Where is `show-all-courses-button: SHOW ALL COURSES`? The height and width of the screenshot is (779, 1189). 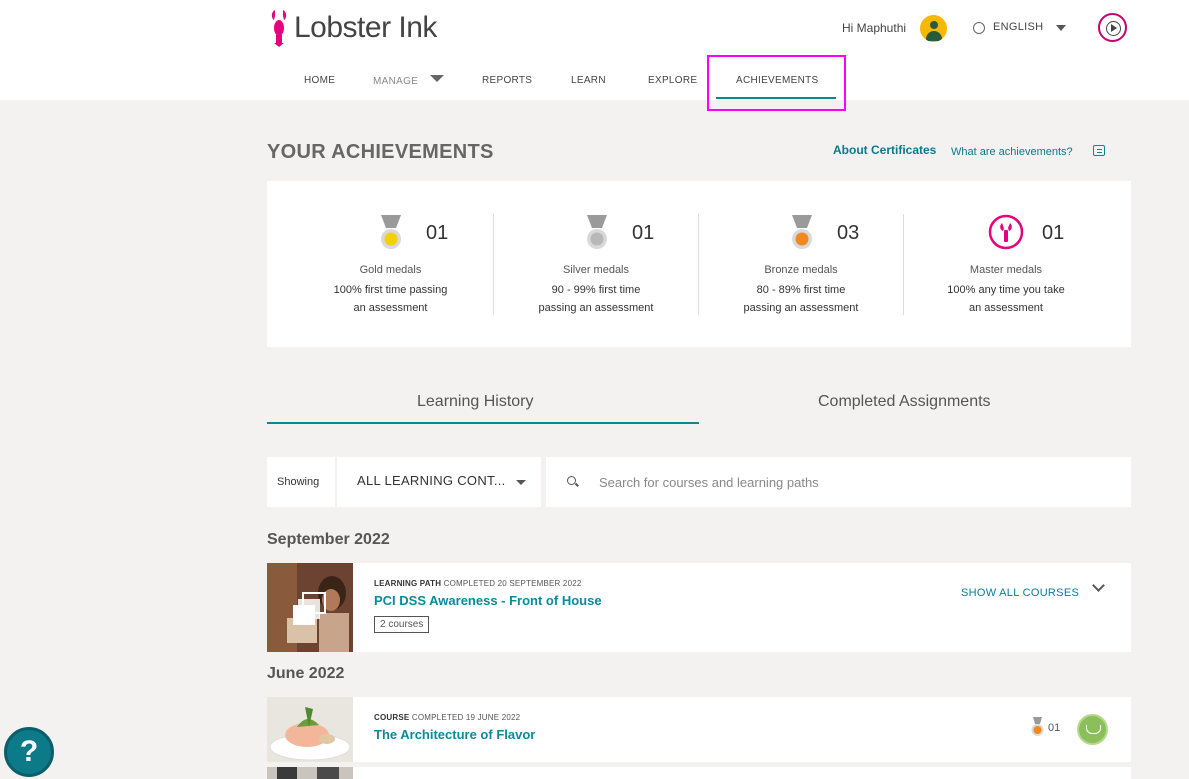 show-all-courses-button: SHOW ALL COURSES is located at coordinates (1020, 593).